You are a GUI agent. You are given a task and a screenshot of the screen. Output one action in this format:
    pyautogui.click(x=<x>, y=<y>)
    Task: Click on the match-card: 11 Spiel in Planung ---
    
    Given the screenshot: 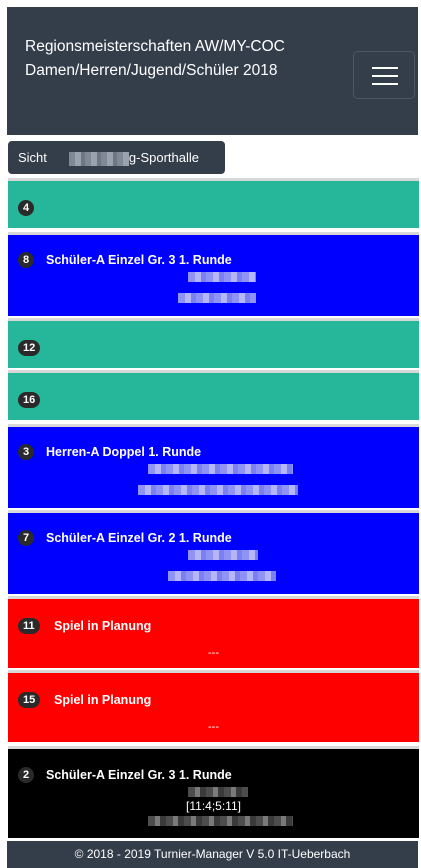 What is the action you would take?
    pyautogui.click(x=213, y=632)
    